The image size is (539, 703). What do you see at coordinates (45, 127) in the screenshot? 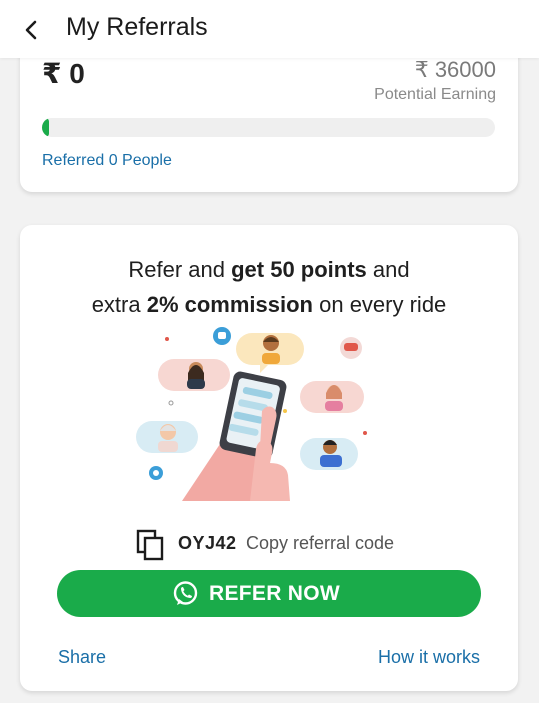
I see `referral-progress-fill` at bounding box center [45, 127].